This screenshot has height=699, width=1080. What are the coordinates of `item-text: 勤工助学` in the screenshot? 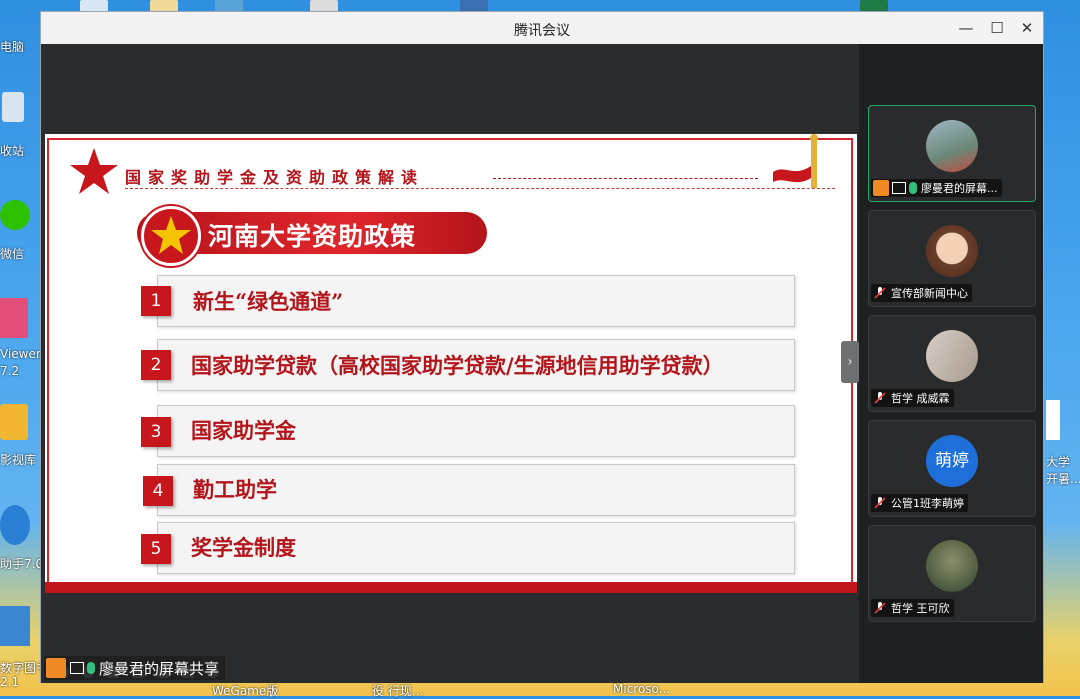 It's located at (235, 489).